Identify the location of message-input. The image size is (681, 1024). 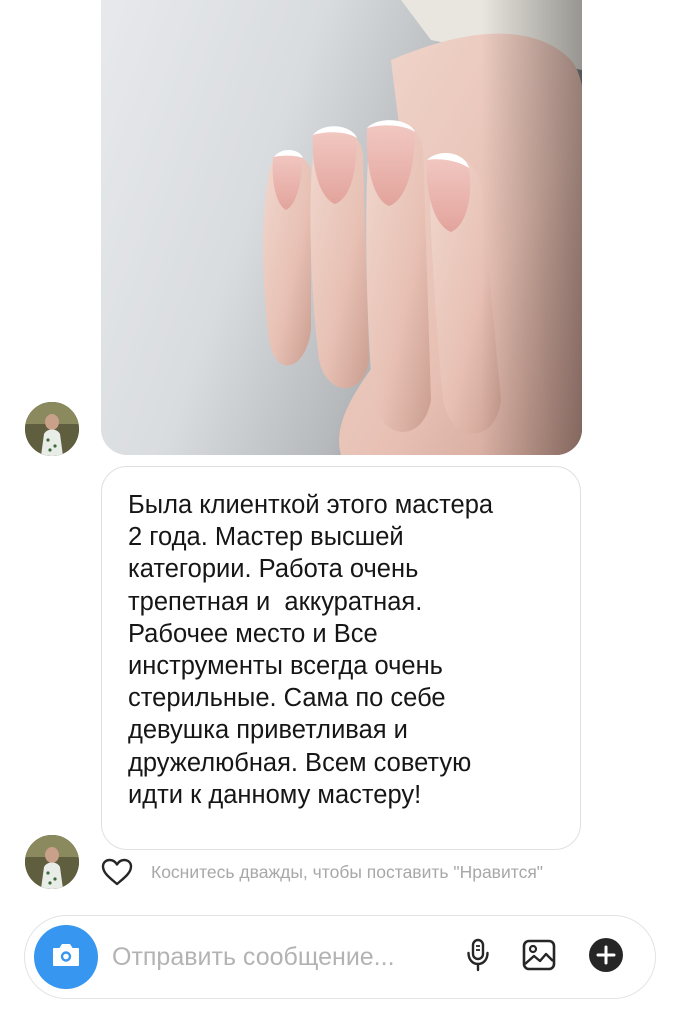
(277, 957).